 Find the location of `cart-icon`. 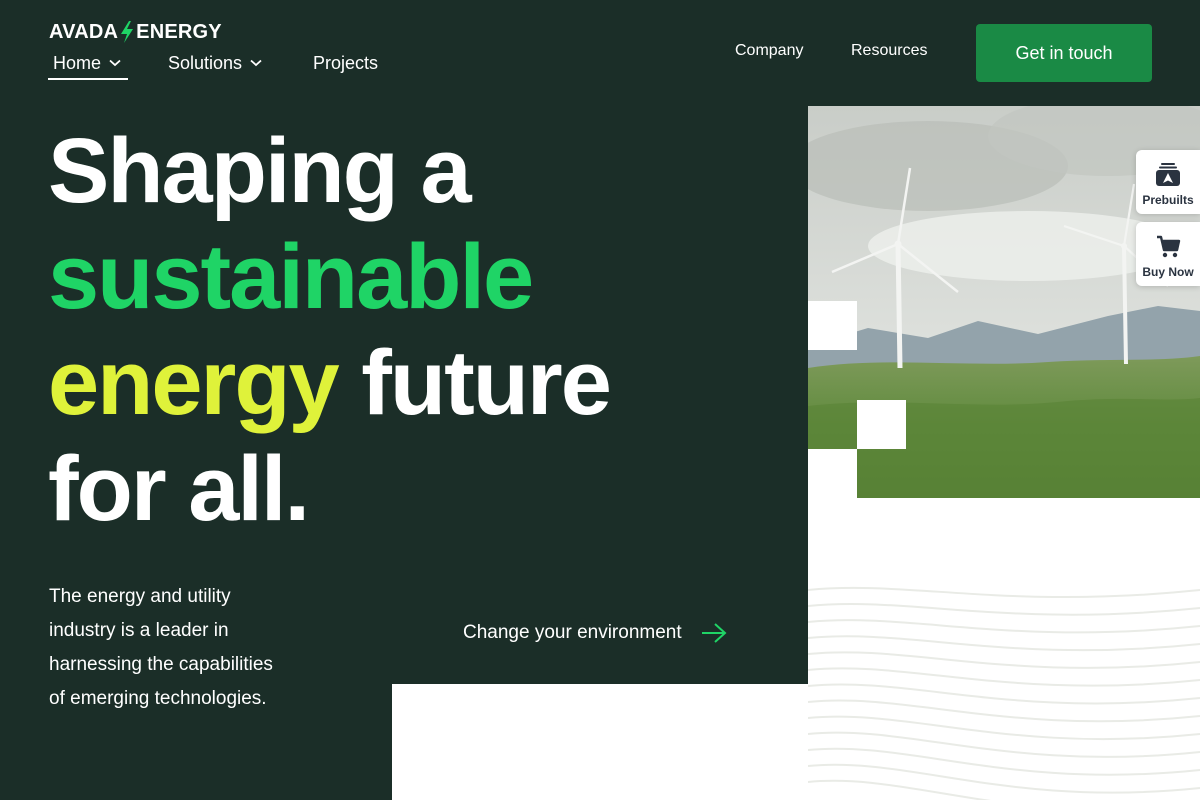

cart-icon is located at coordinates (1169, 246).